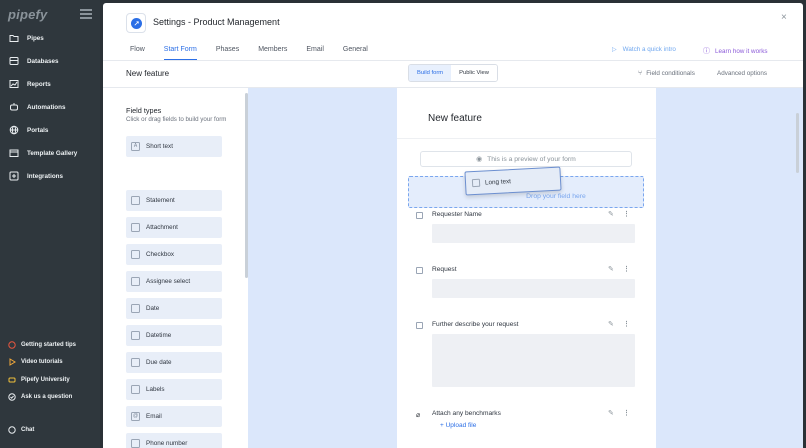  What do you see at coordinates (26, 38) in the screenshot?
I see `sidebar-item-pipes: Pipes` at bounding box center [26, 38].